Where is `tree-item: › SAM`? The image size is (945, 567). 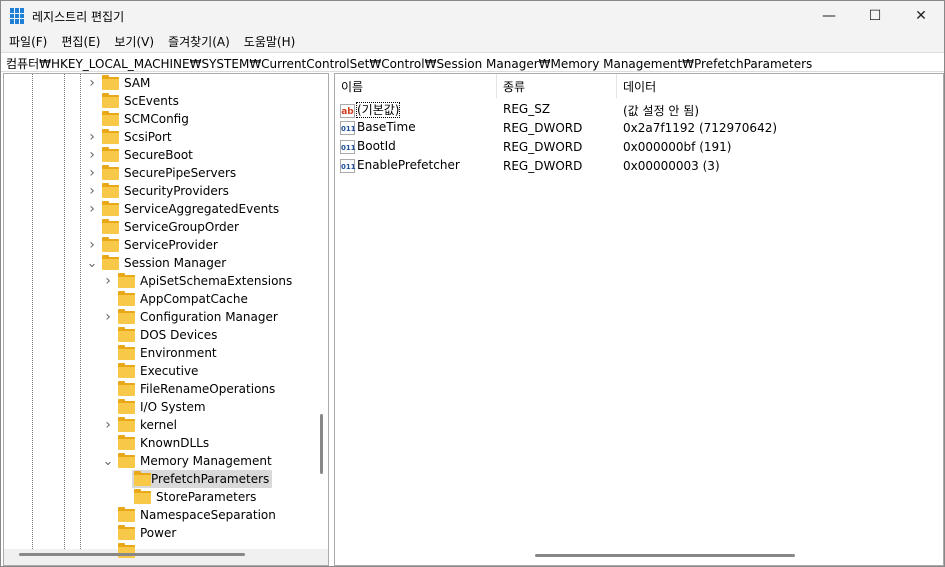 tree-item: › SAM is located at coordinates (120, 83).